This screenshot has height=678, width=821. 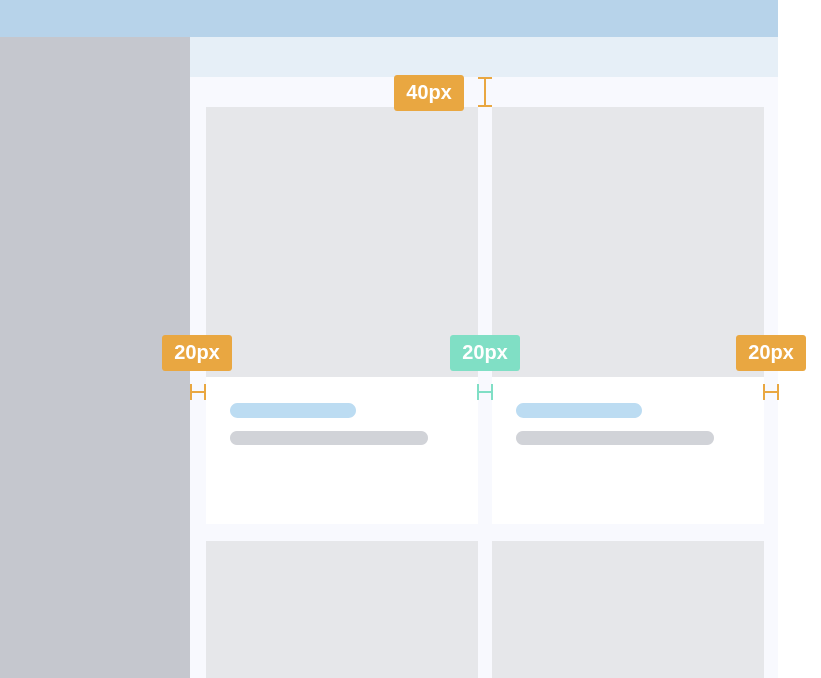 I want to click on gutter-badge: 20px, so click(x=485, y=353).